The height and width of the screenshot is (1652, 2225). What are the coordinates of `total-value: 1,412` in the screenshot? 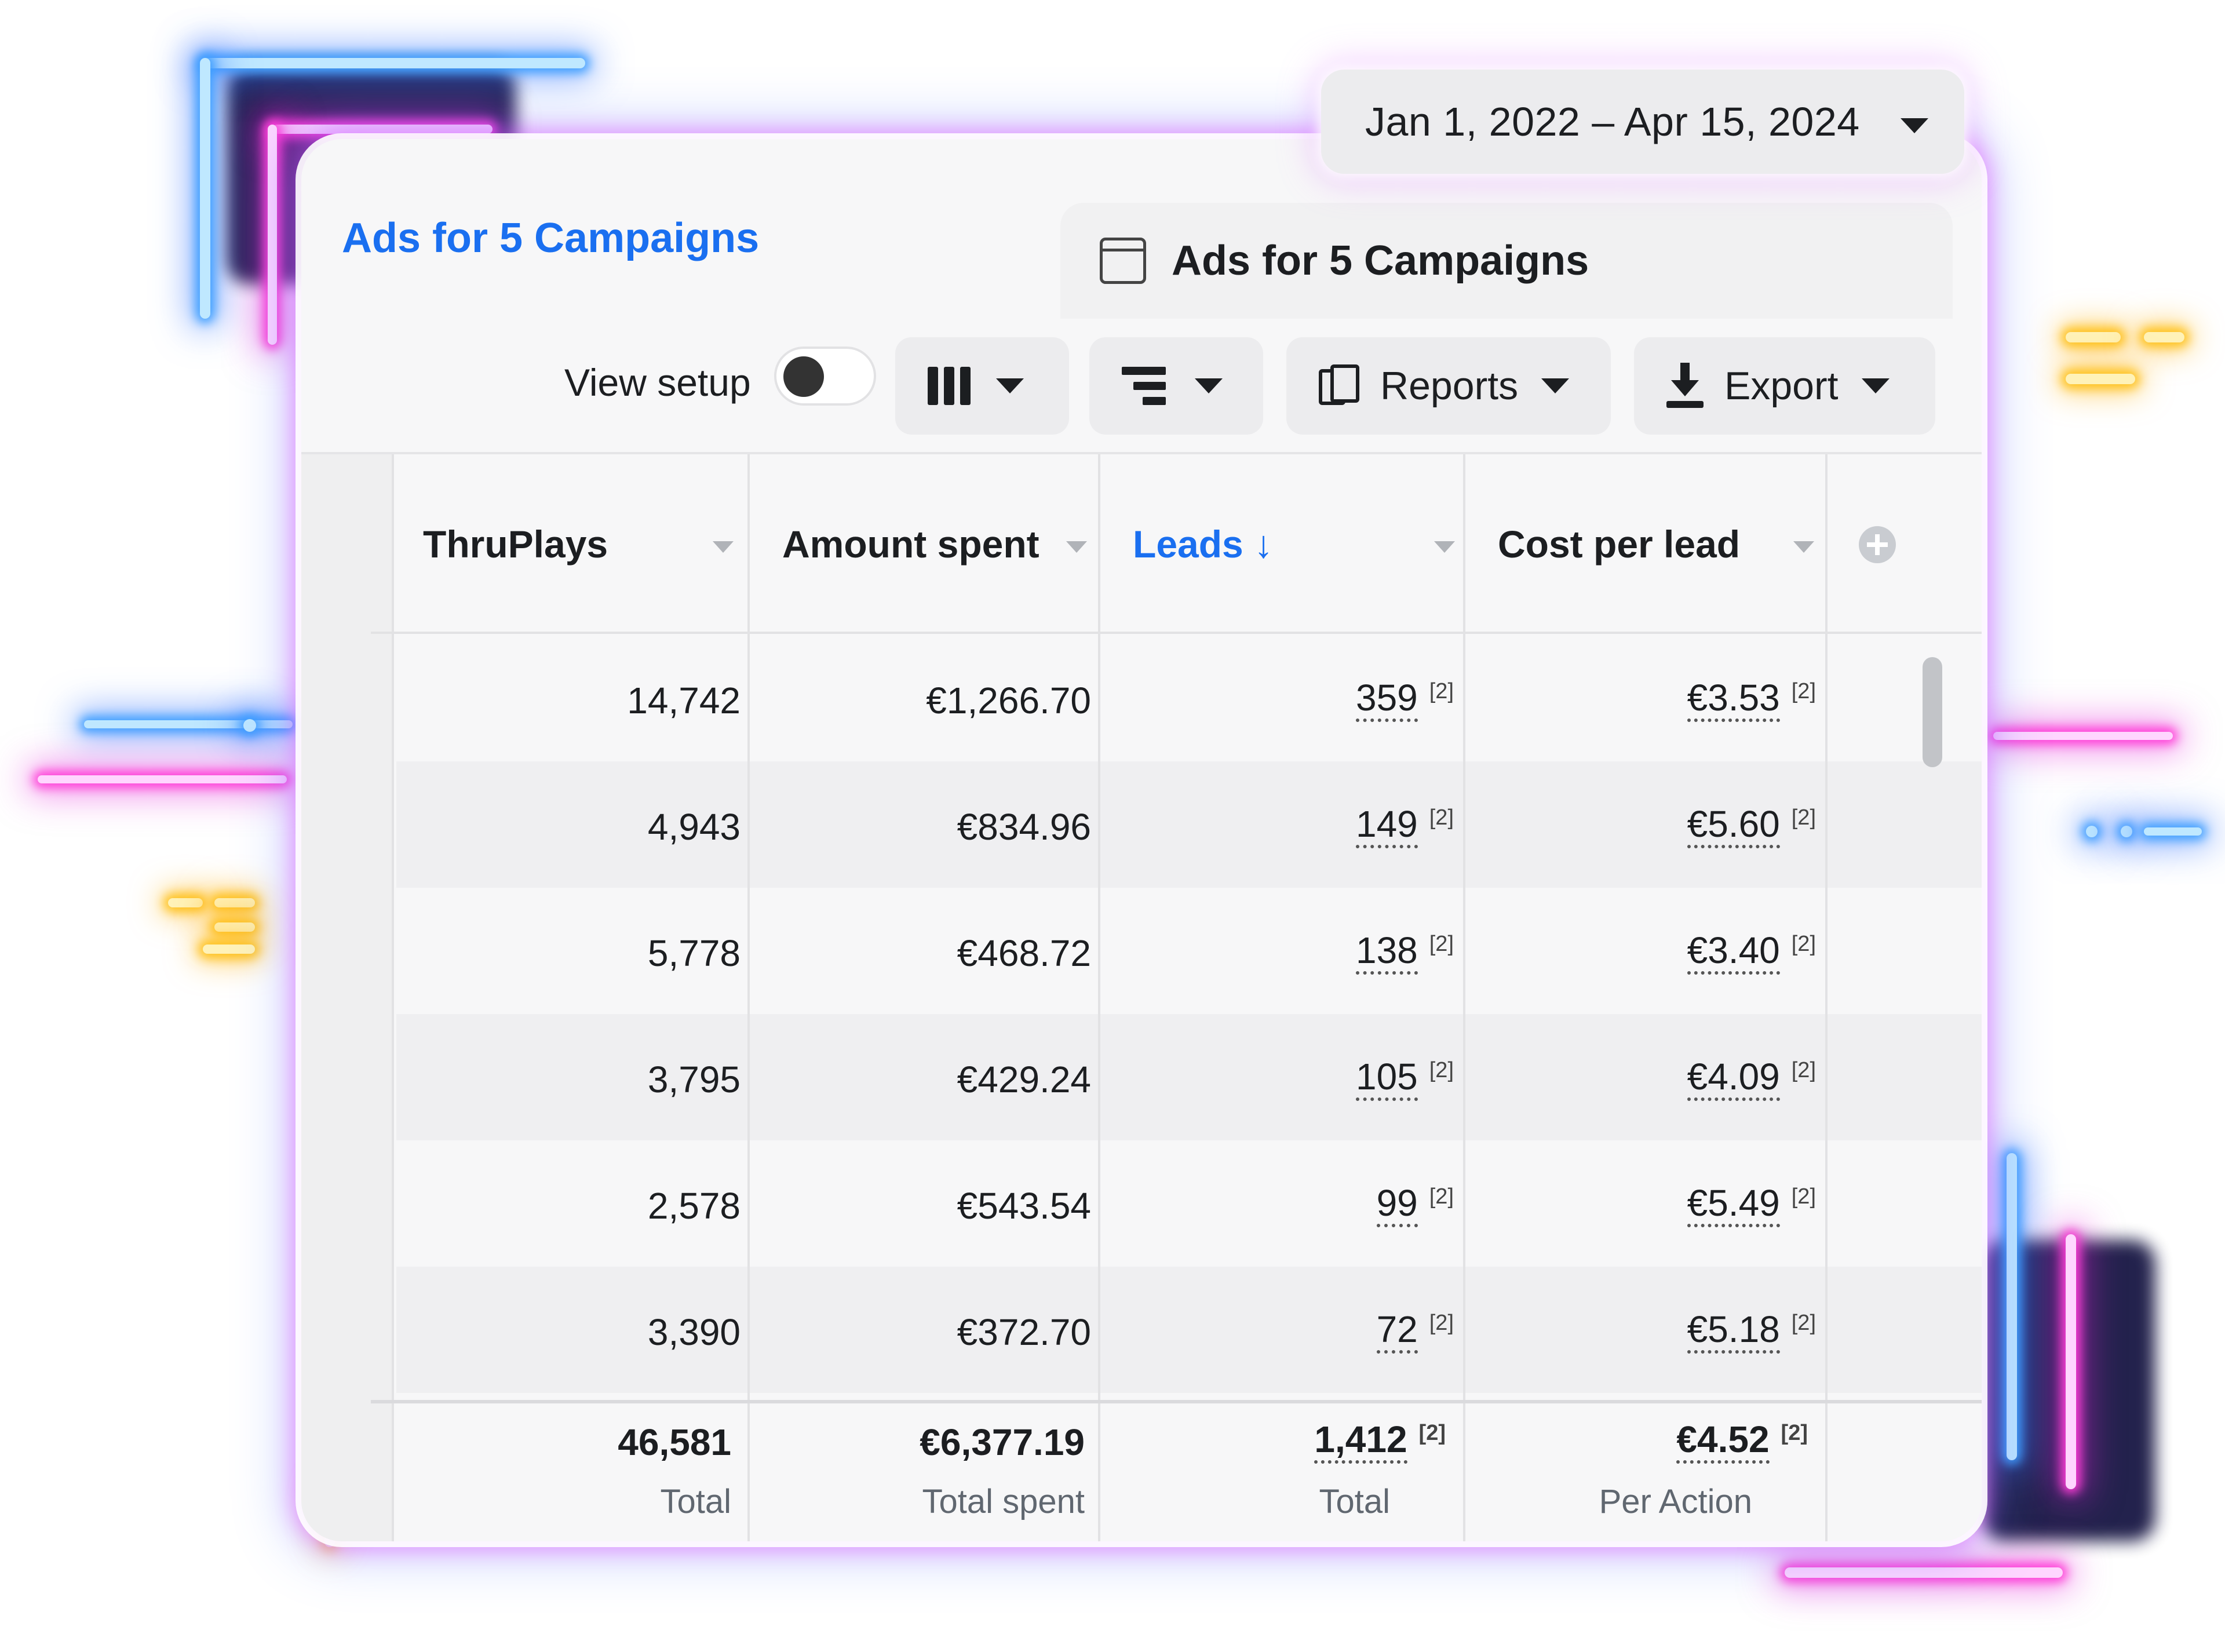 It's located at (1361, 1443).